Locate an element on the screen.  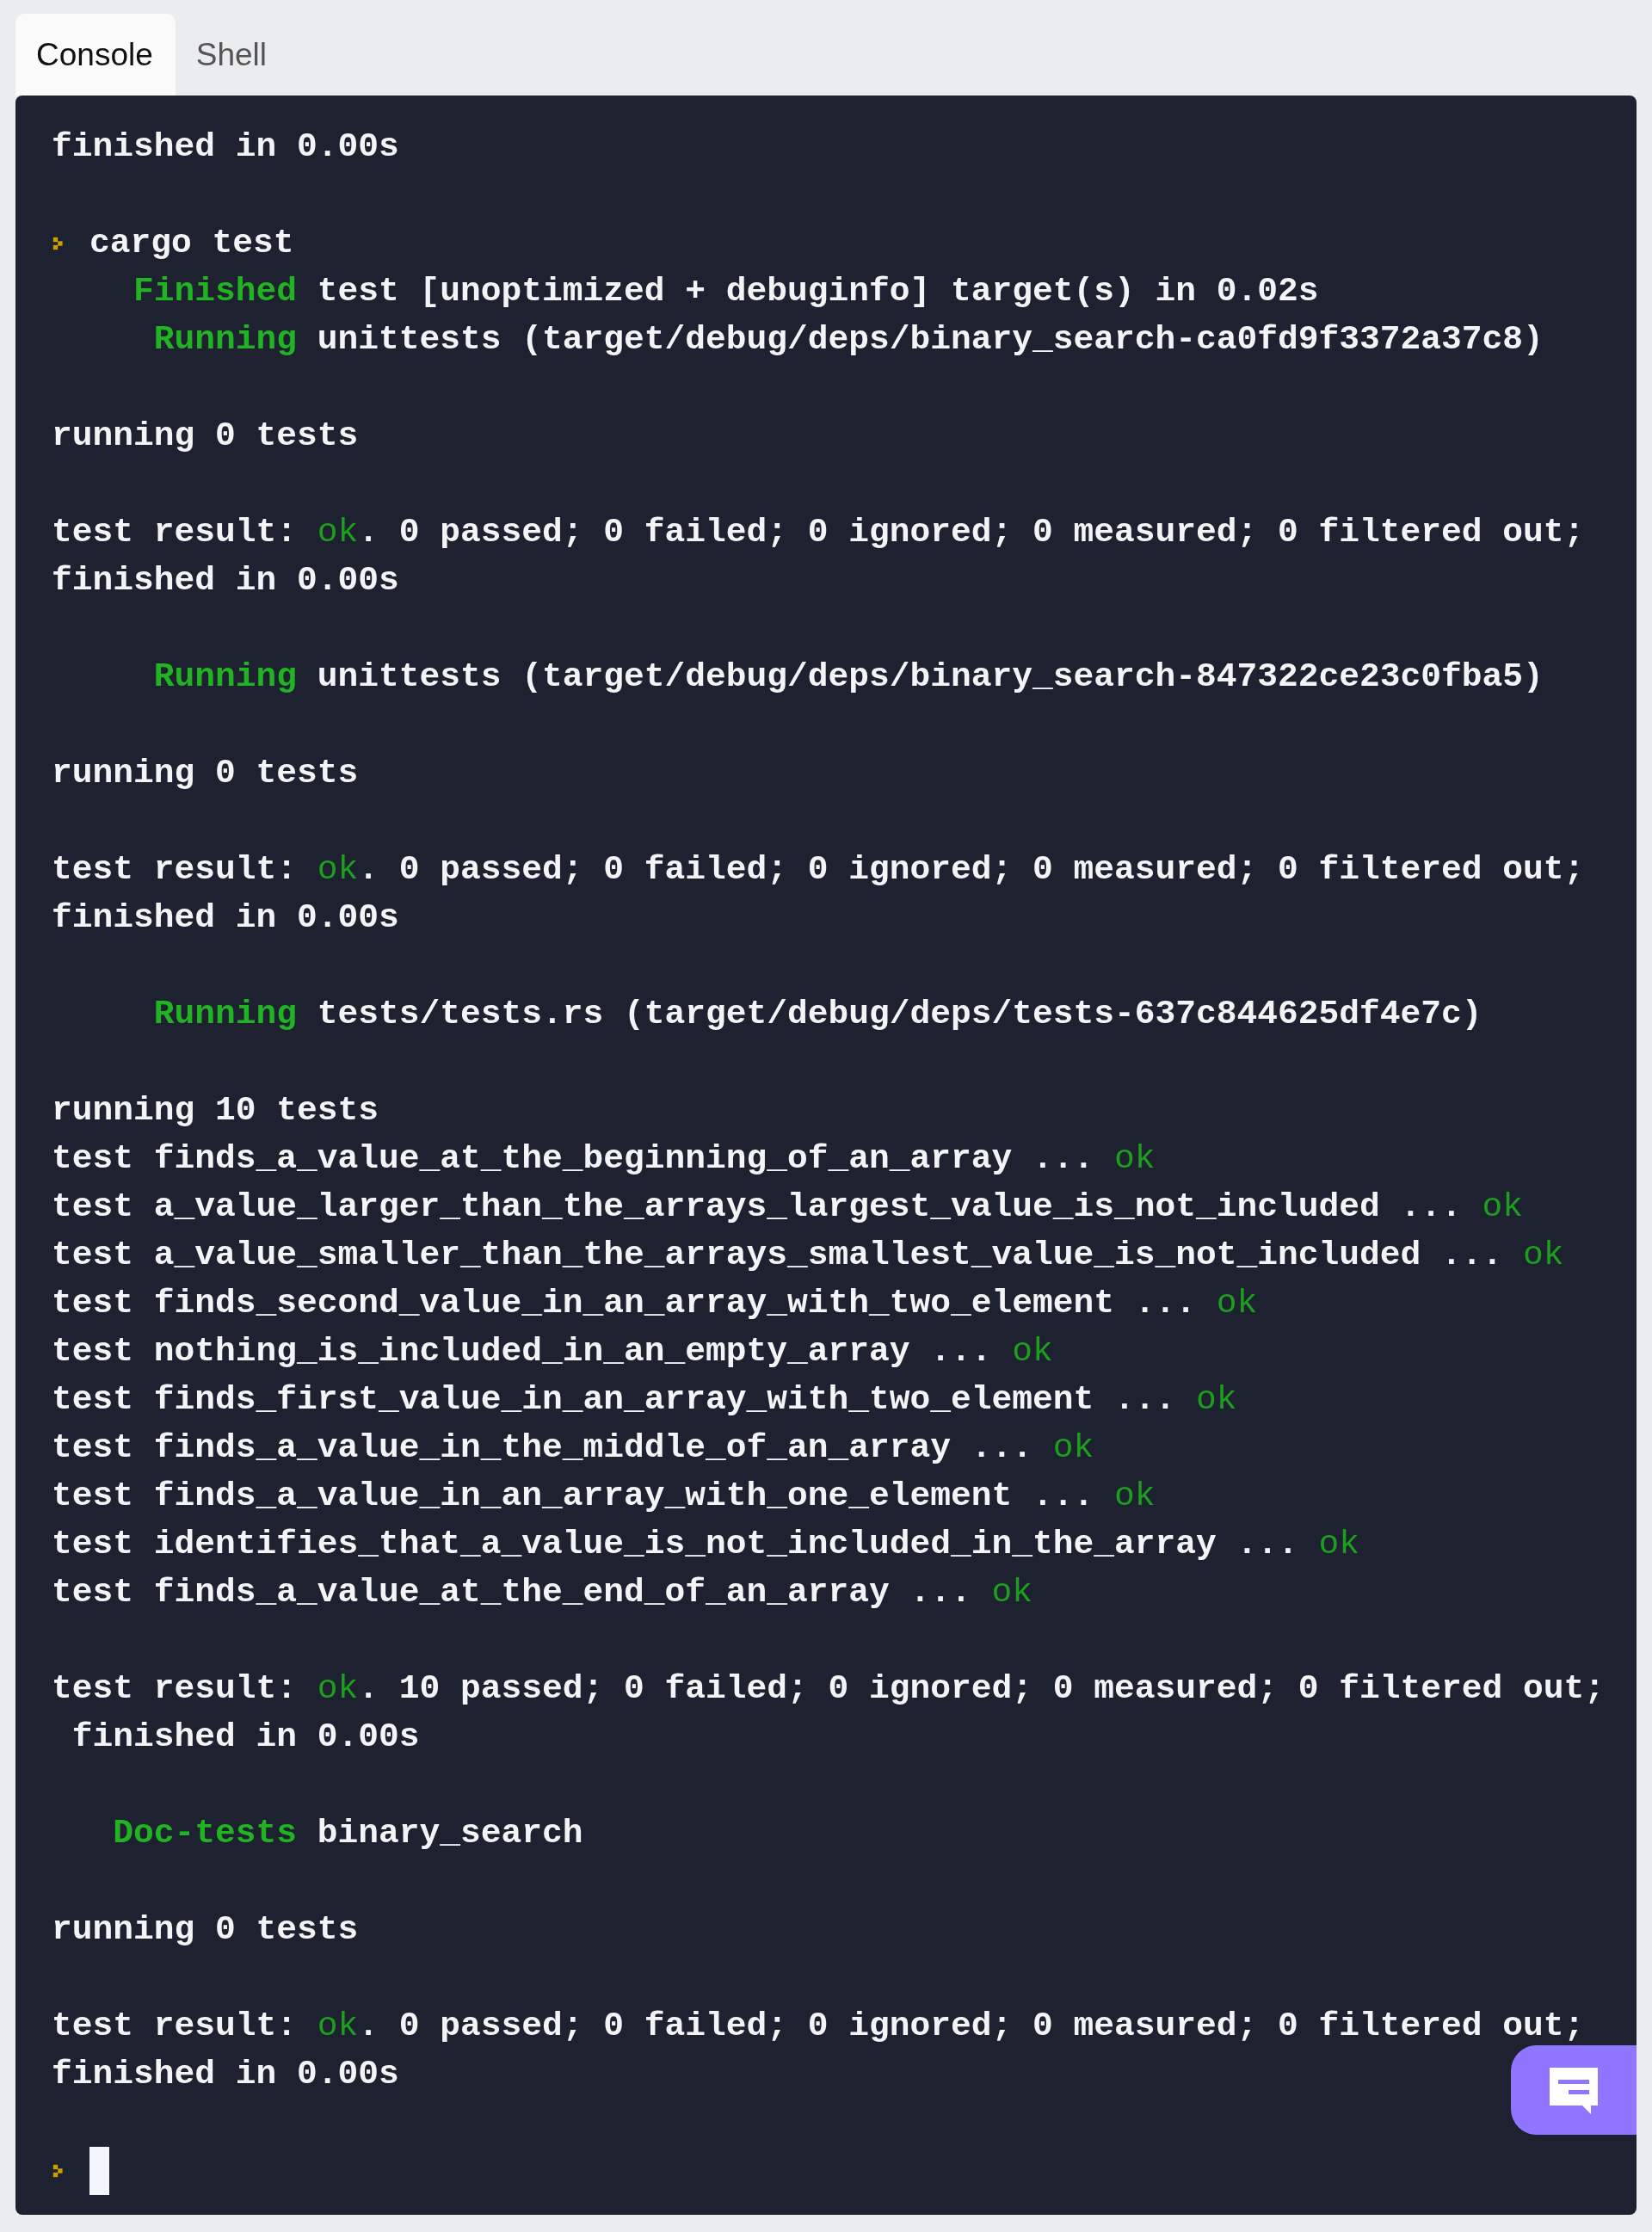
console-line: test nothing_is_included_in_an_empty_array ... ok is located at coordinates (552, 1351).